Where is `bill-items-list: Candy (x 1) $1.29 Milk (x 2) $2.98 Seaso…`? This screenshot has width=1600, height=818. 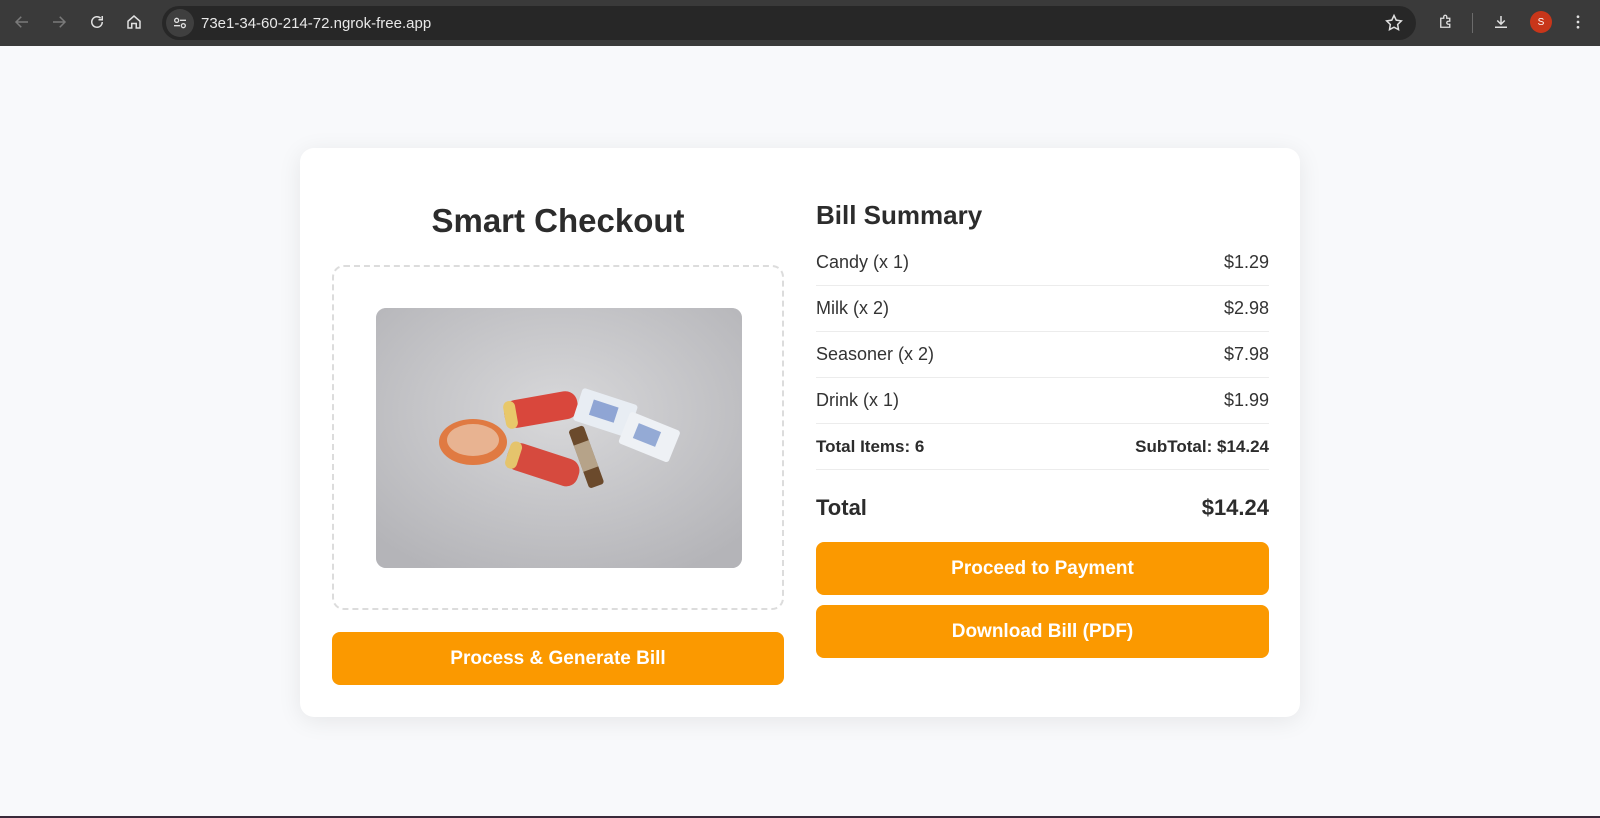 bill-items-list: Candy (x 1) $1.29 Milk (x 2) $2.98 Seaso… is located at coordinates (1042, 355).